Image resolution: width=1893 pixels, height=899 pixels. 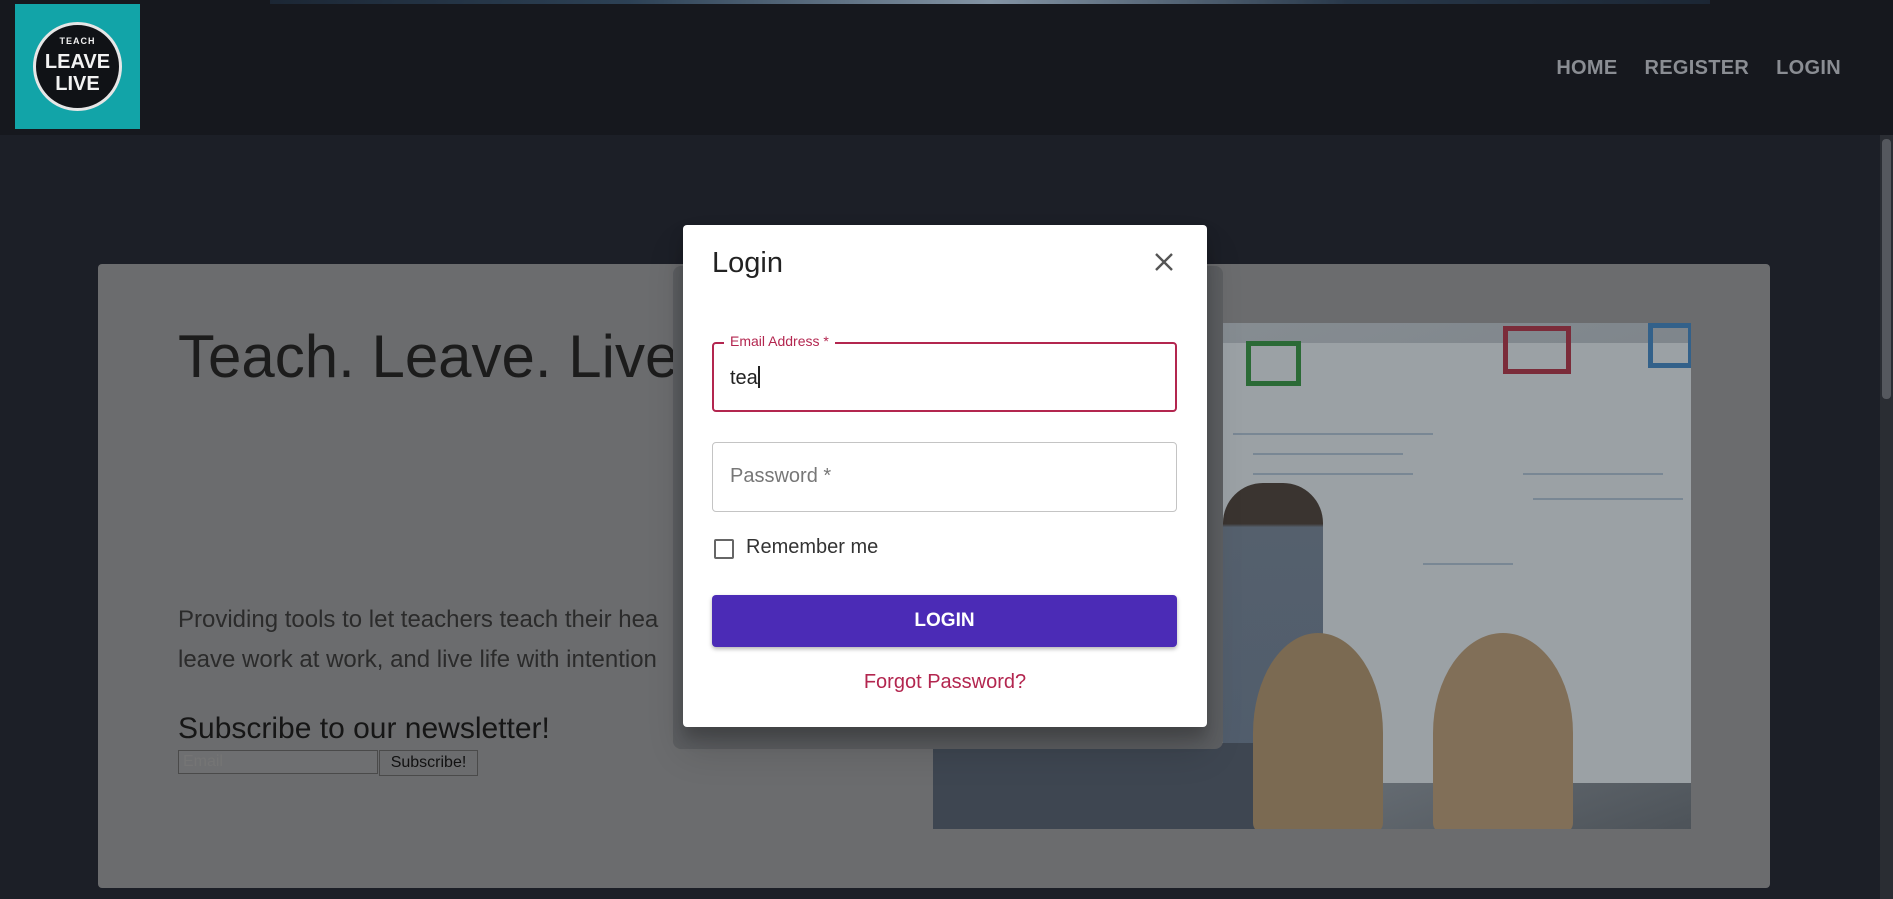 What do you see at coordinates (724, 548) in the screenshot?
I see `remember-me-checkbox` at bounding box center [724, 548].